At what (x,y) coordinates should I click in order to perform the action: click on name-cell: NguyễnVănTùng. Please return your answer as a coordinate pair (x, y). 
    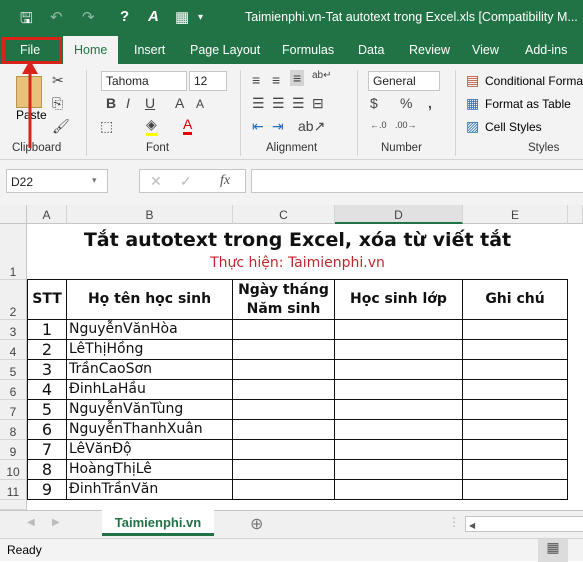
    Looking at the image, I should click on (150, 410).